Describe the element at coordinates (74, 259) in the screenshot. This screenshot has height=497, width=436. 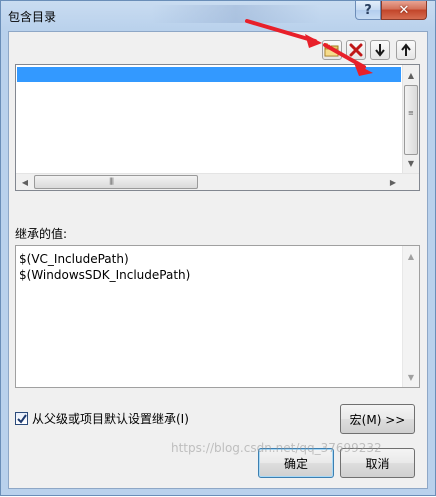
I see `inherited-value-item: $(VC_IncludePath)` at that location.